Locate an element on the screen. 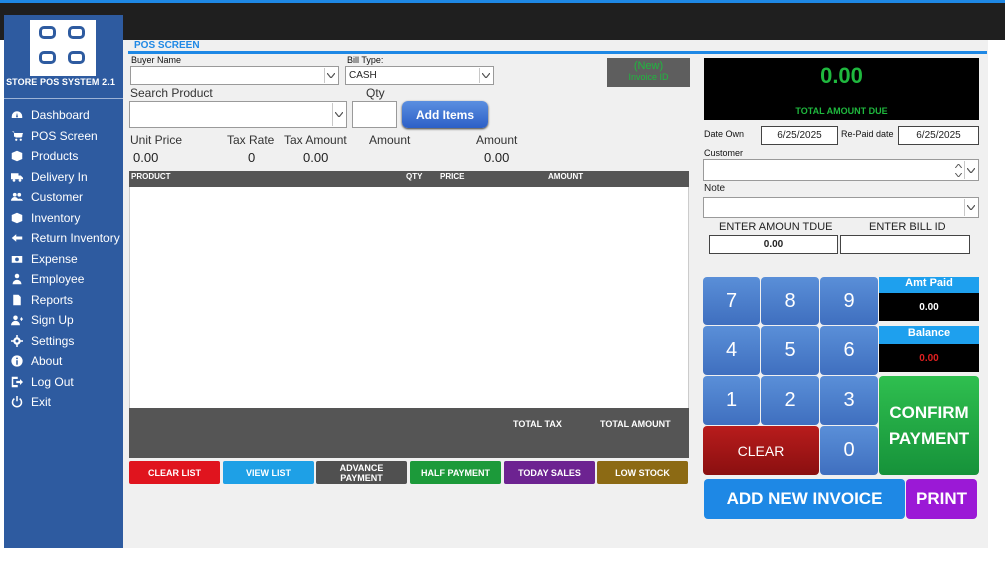  return-icon is located at coordinates (17, 238).